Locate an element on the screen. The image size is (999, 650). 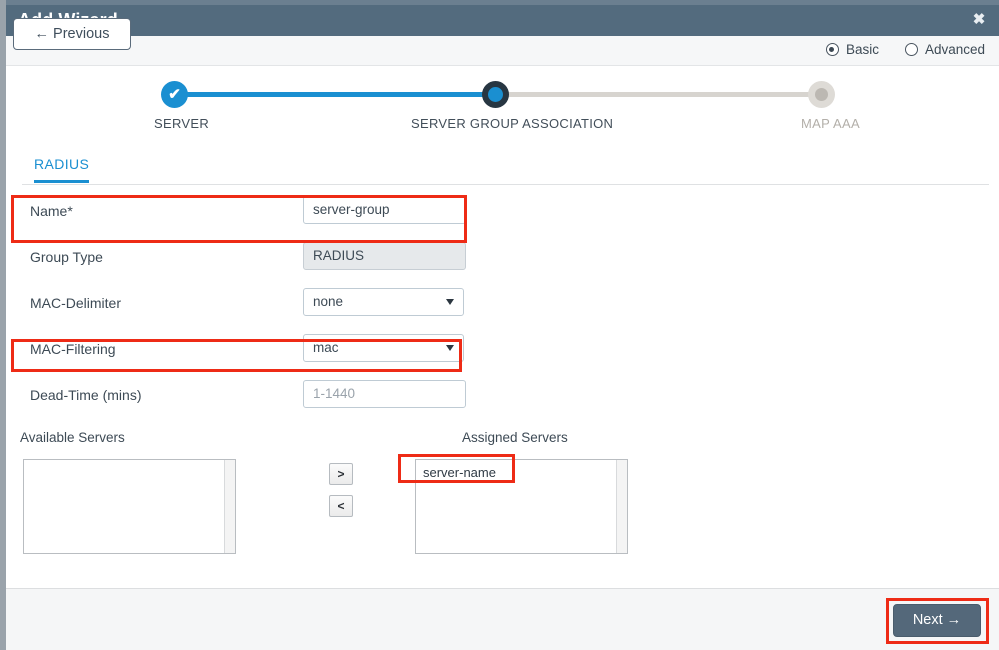
group-type-input: RADIUS is located at coordinates (384, 256).